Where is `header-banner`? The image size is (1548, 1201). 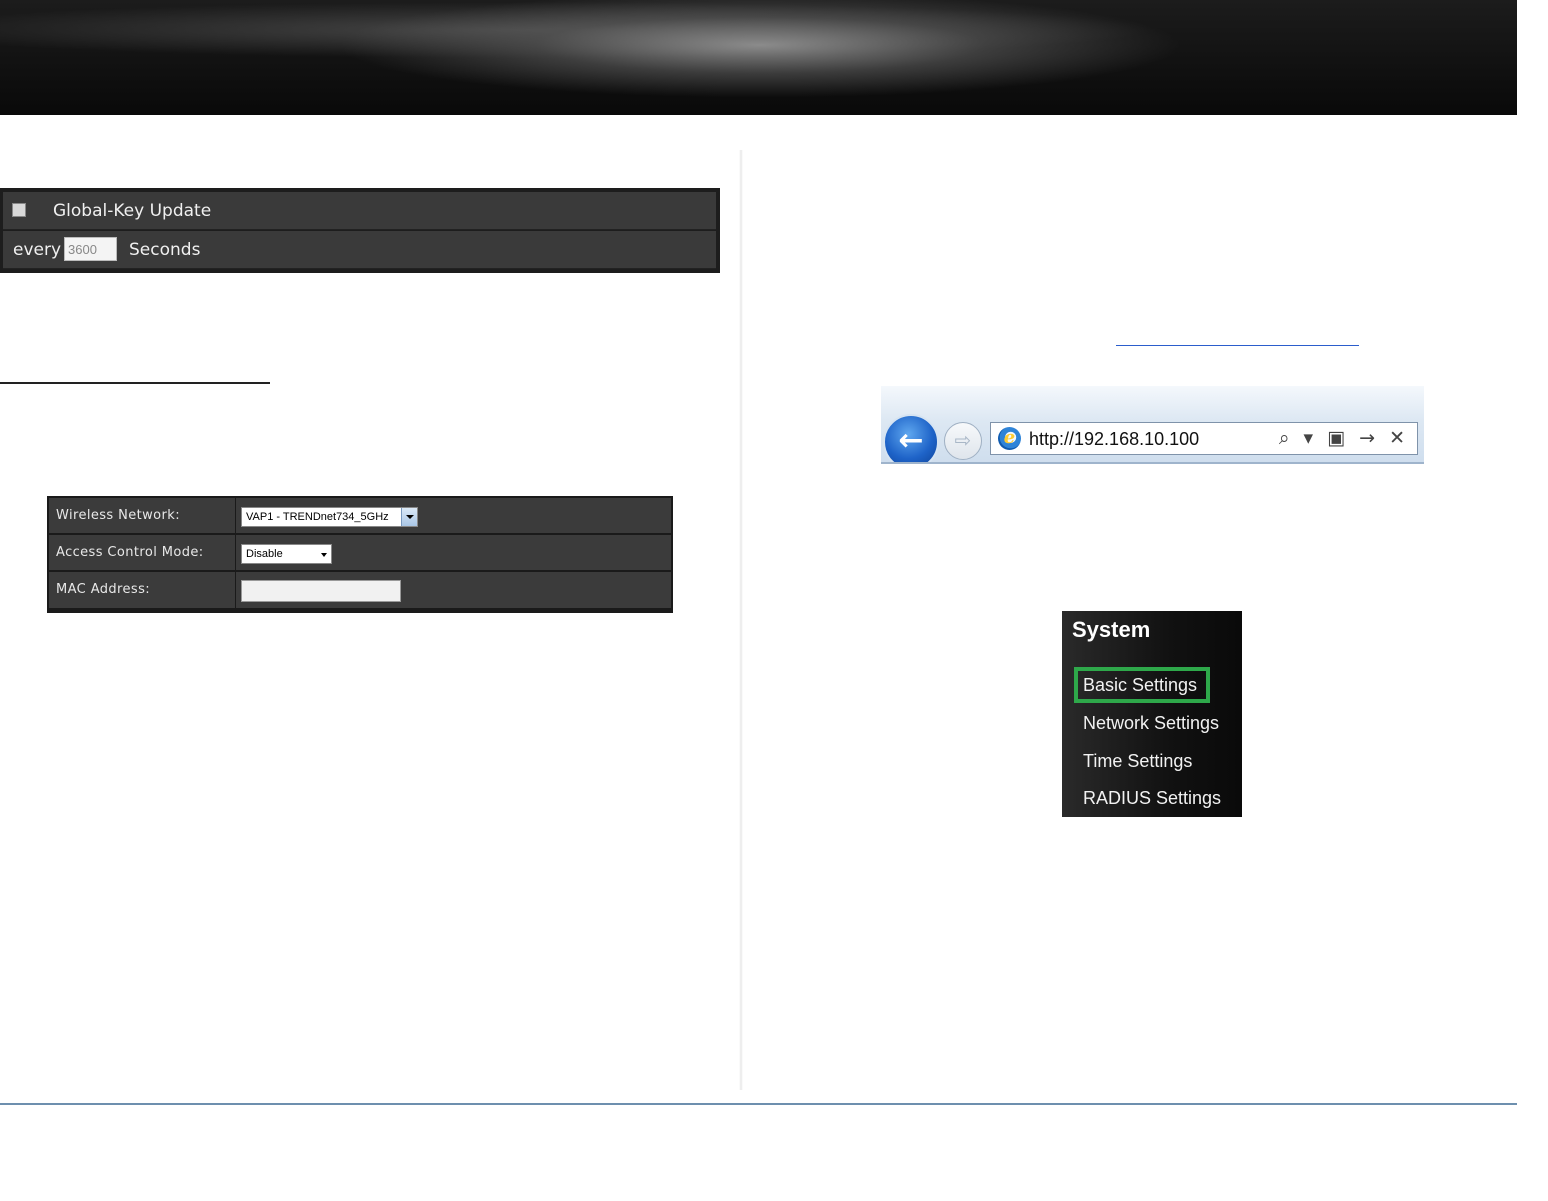
header-banner is located at coordinates (758, 57).